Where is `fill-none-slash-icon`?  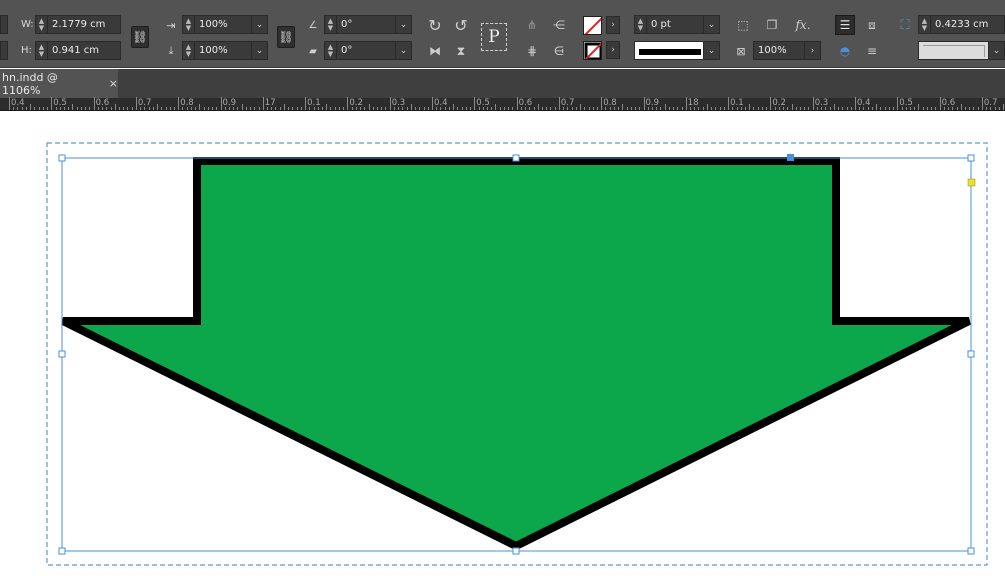
fill-none-slash-icon is located at coordinates (592, 25).